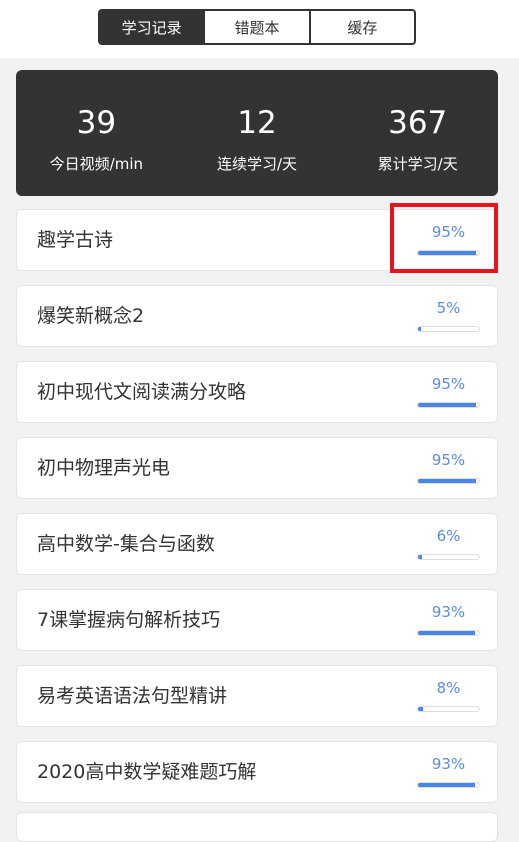 Image resolution: width=519 pixels, height=842 pixels. What do you see at coordinates (126, 544) in the screenshot?
I see `course-title: 高中数学-集合与函数` at bounding box center [126, 544].